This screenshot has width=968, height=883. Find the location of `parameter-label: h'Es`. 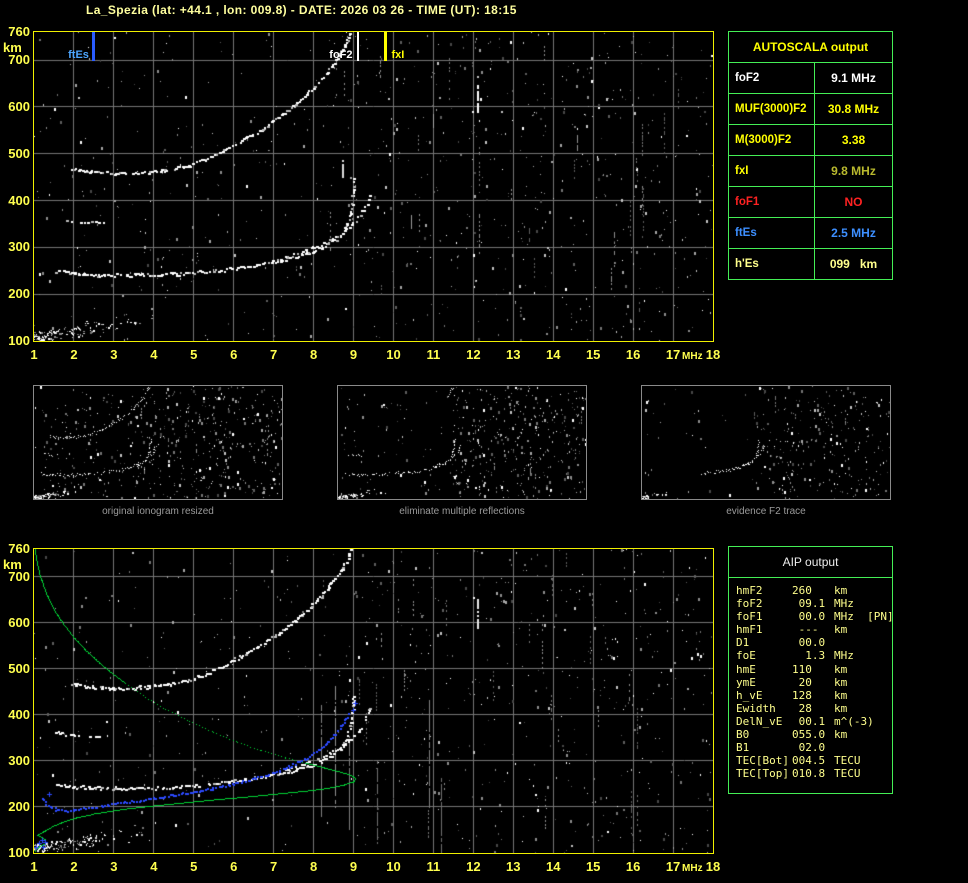

parameter-label: h'Es is located at coordinates (747, 264).